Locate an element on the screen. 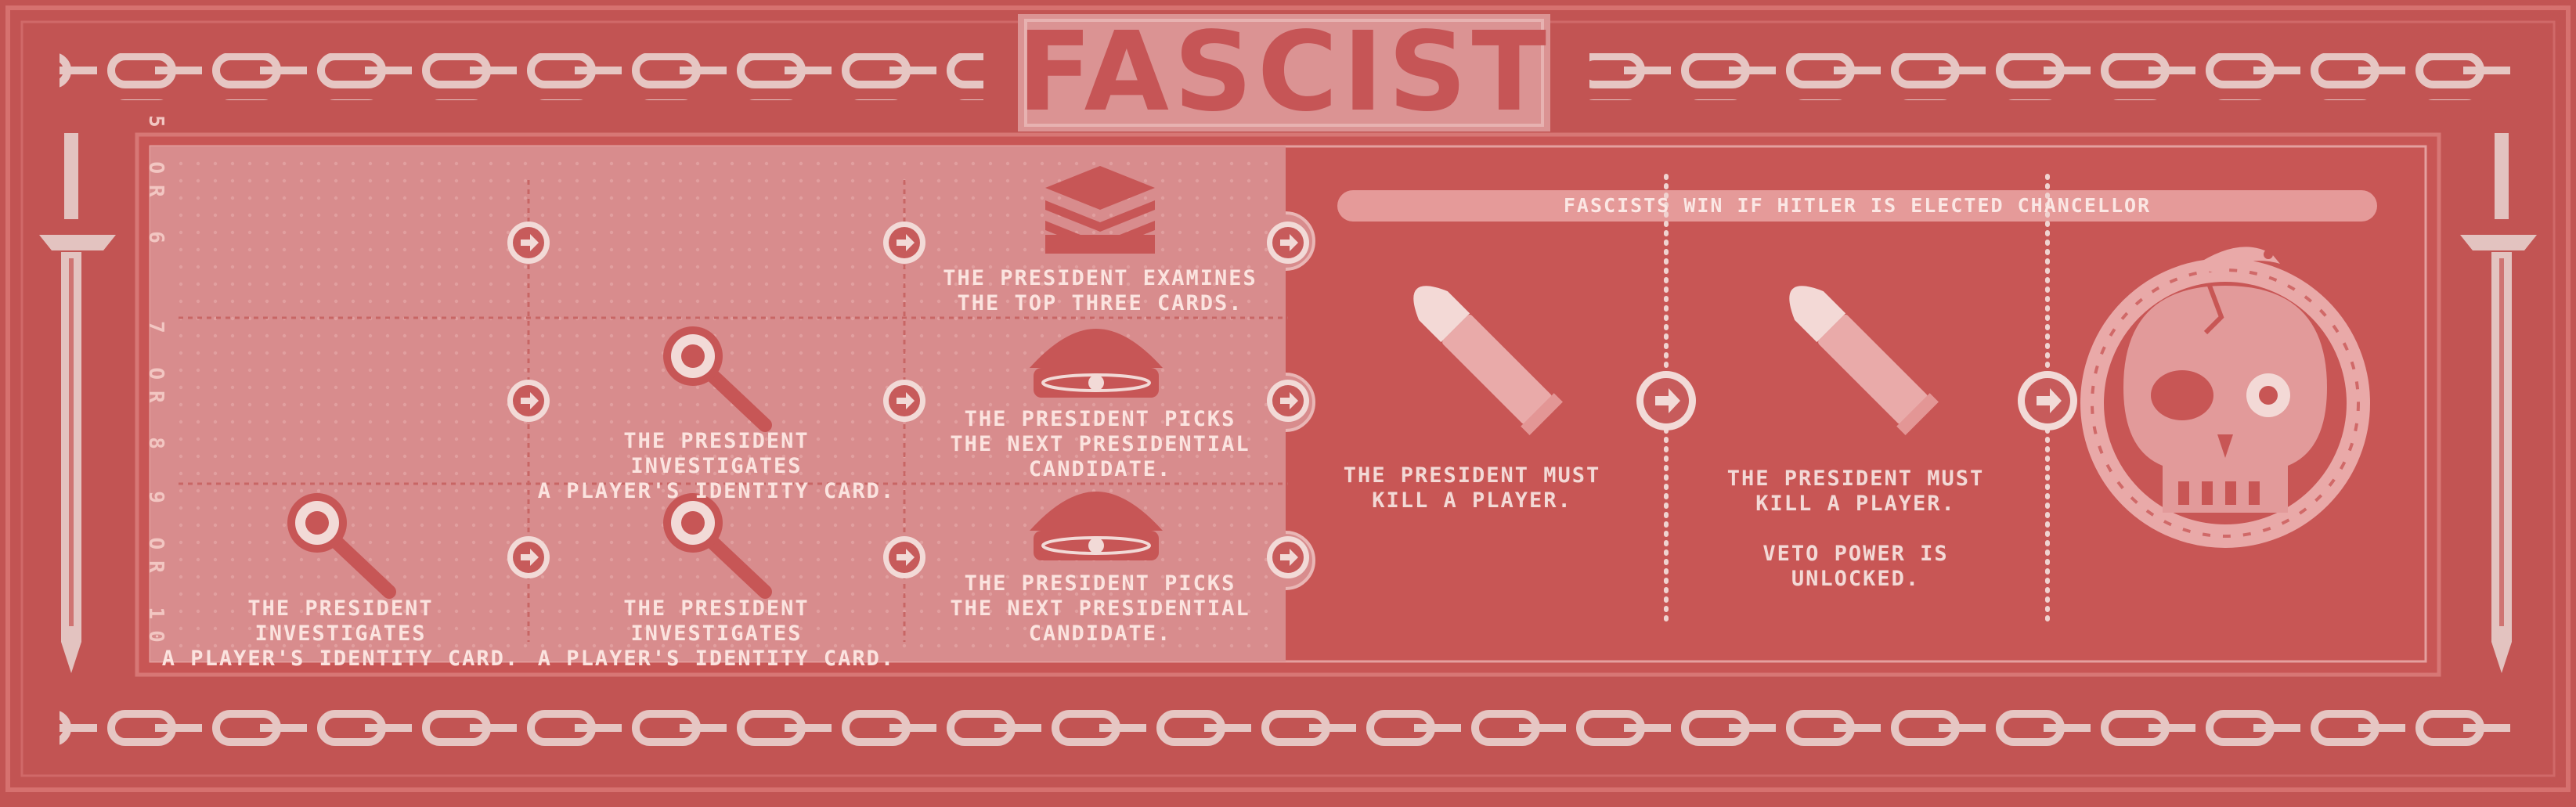  player-count-9-10: 9 OR 10 is located at coordinates (156, 573).